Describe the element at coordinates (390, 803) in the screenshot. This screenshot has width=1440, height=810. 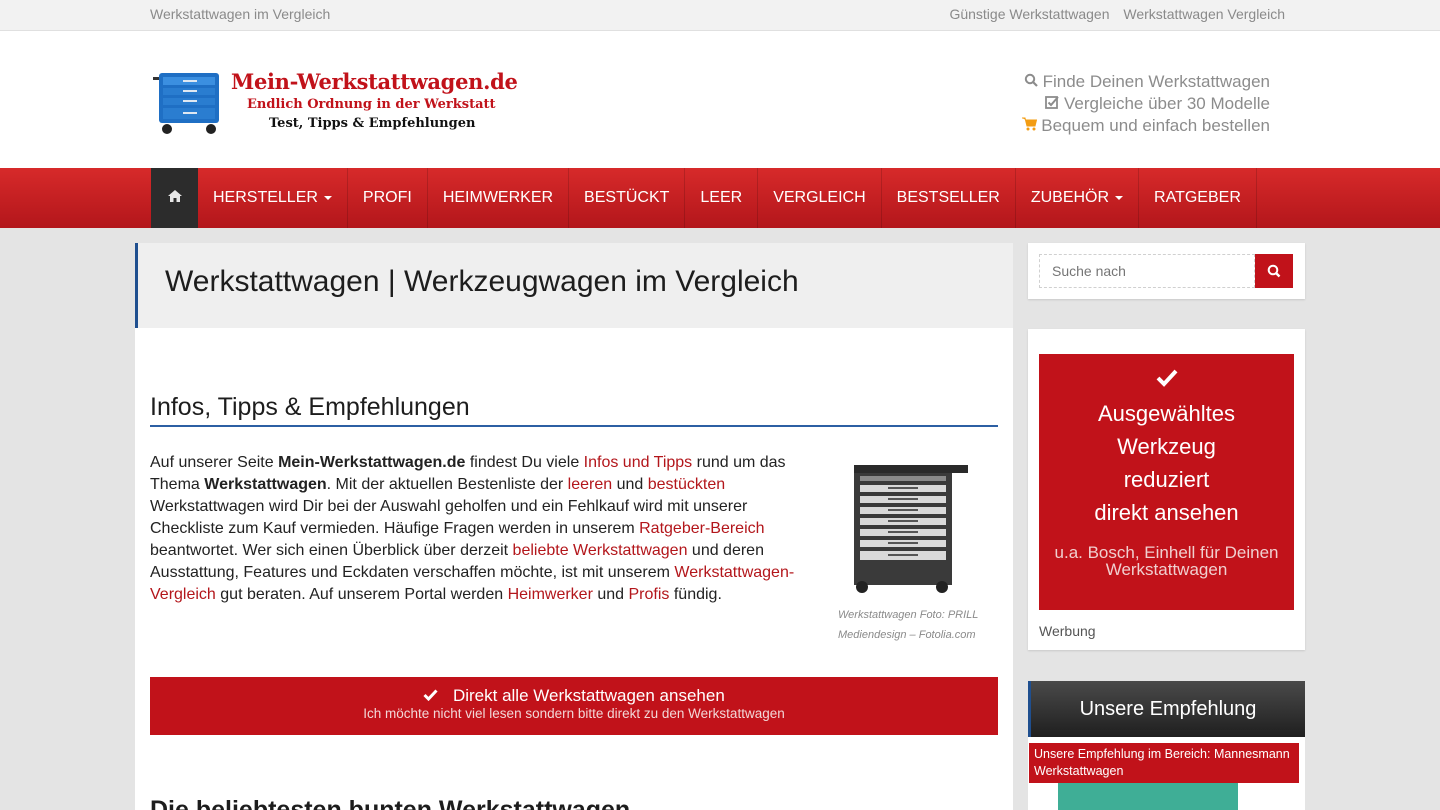
I see `next-section-heading: Die beliebtesten bunten Werkstattwagen` at that location.